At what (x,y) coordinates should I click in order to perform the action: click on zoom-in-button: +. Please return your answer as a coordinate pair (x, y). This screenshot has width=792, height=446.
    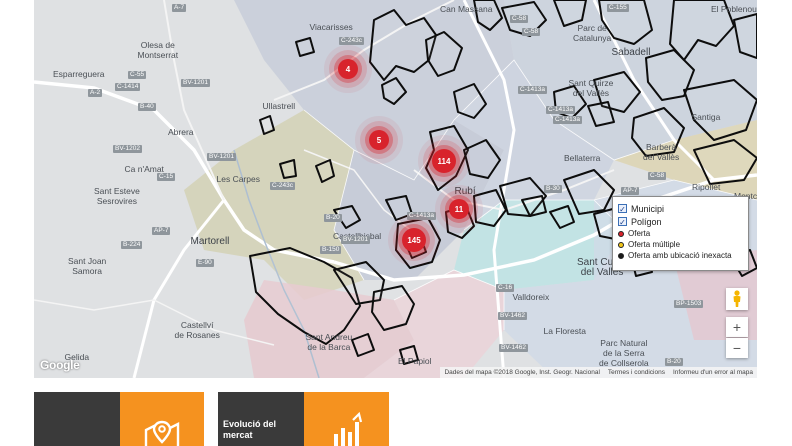
    Looking at the image, I should click on (737, 327).